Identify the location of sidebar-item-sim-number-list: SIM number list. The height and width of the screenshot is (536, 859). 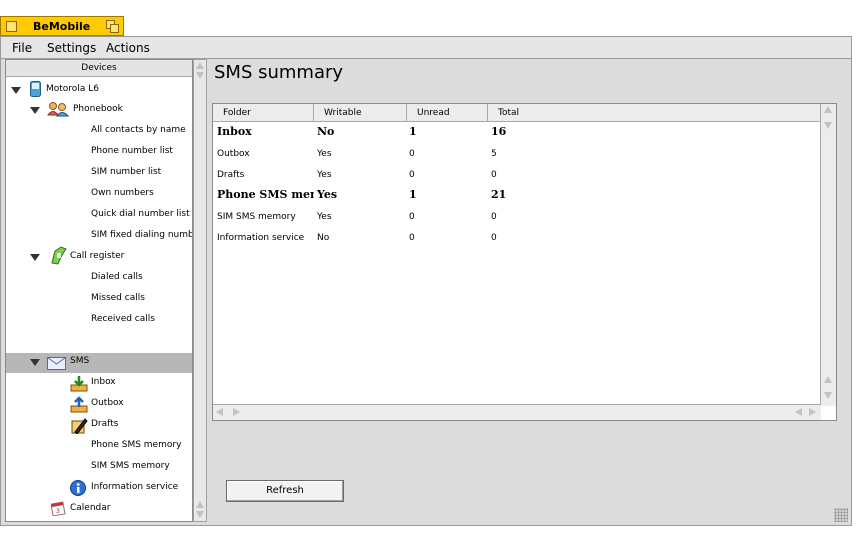
(126, 172).